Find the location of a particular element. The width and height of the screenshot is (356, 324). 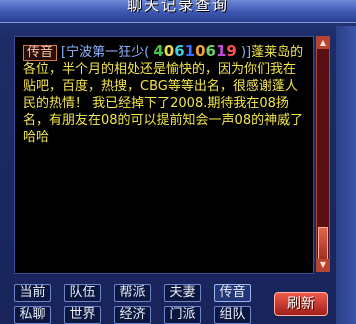

tab-sect: 门派 is located at coordinates (182, 315).